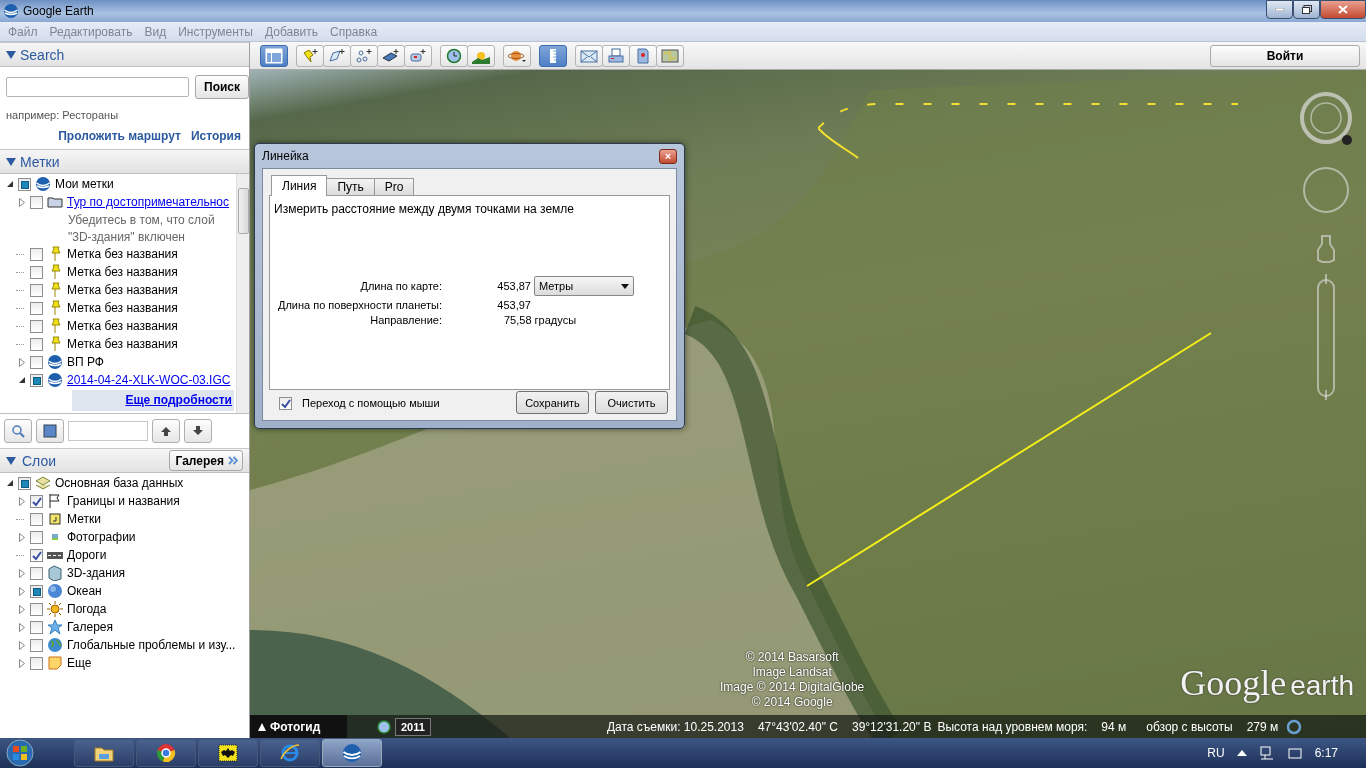 Image resolution: width=1366 pixels, height=768 pixels. I want to click on panel-header: Метки, so click(124, 161).